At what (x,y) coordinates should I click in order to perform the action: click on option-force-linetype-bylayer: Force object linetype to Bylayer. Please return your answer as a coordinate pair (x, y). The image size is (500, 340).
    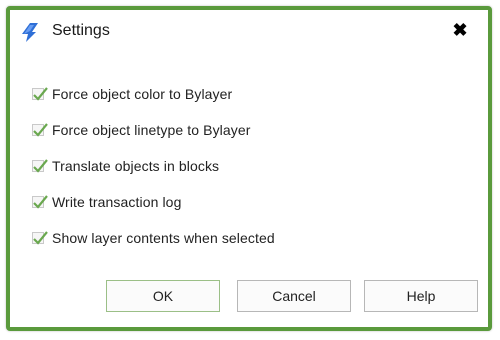
    Looking at the image, I should click on (153, 130).